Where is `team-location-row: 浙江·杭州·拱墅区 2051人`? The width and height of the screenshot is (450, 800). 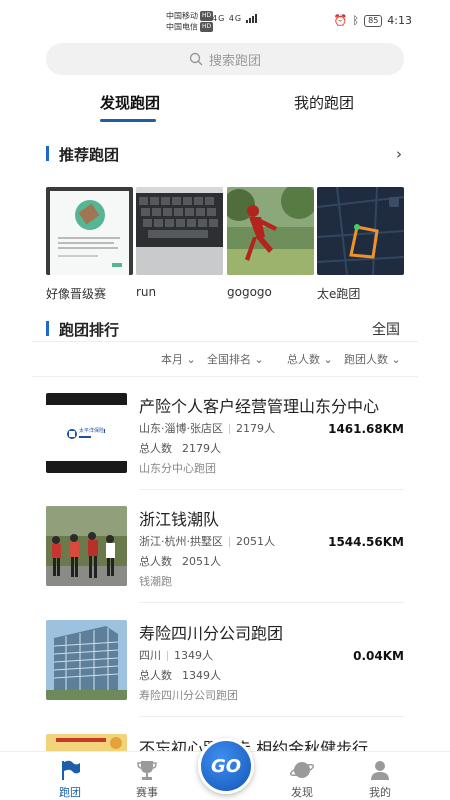
team-location-row: 浙江·杭州·拱墅区 2051人 is located at coordinates (207, 541).